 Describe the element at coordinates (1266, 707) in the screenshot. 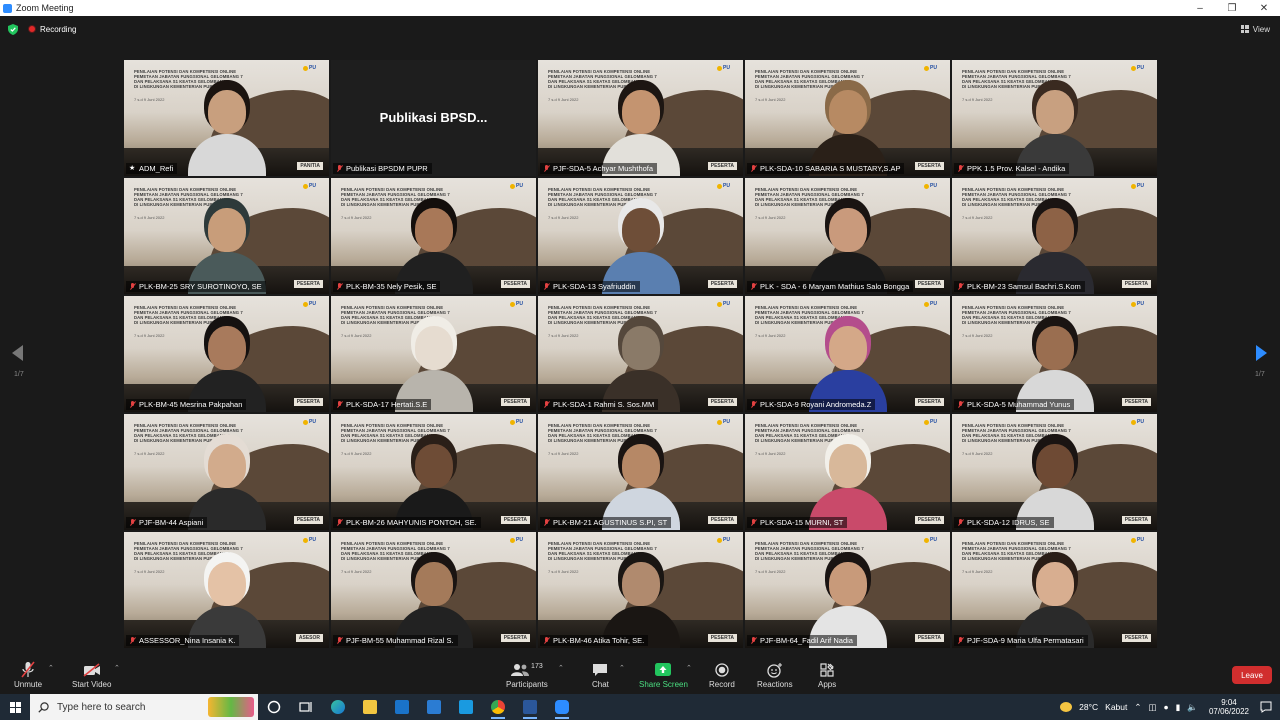

I see `notifications-button` at that location.